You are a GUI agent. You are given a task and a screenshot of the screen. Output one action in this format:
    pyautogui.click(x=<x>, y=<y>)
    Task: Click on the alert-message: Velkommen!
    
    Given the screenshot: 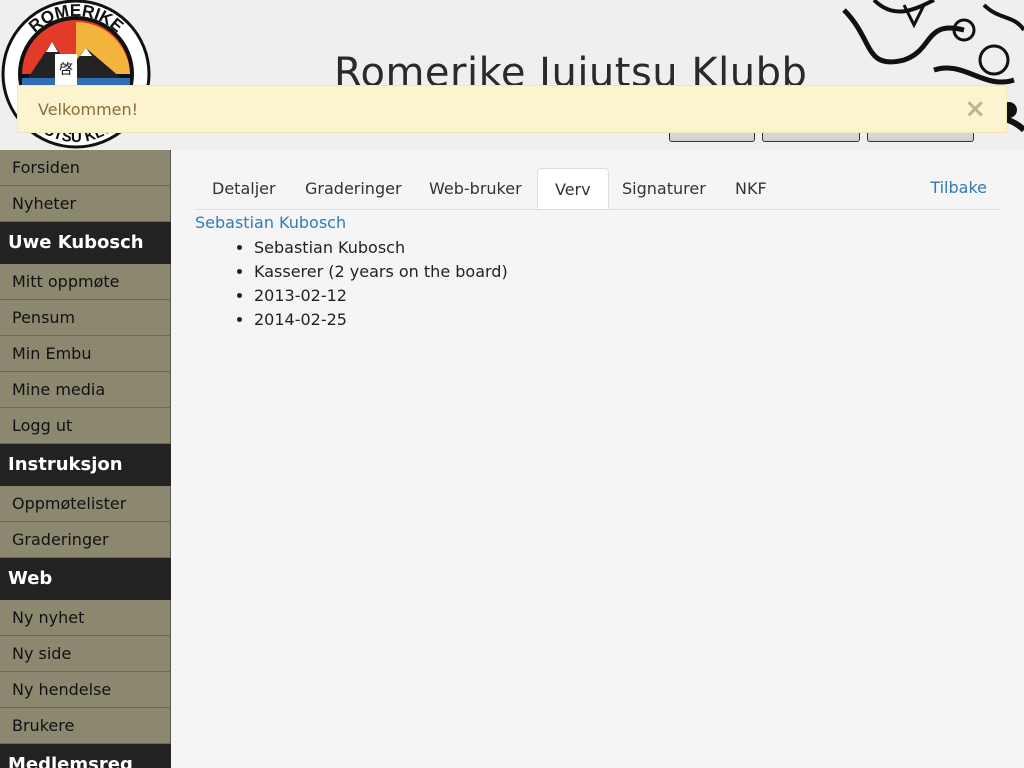 What is the action you would take?
    pyautogui.click(x=88, y=109)
    